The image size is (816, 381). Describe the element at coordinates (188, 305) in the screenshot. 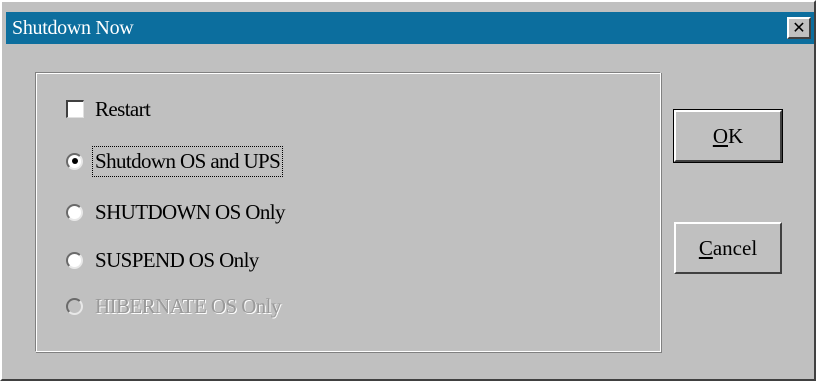

I see `hibernate-os-only-label: HIBERNATE OS Only` at that location.